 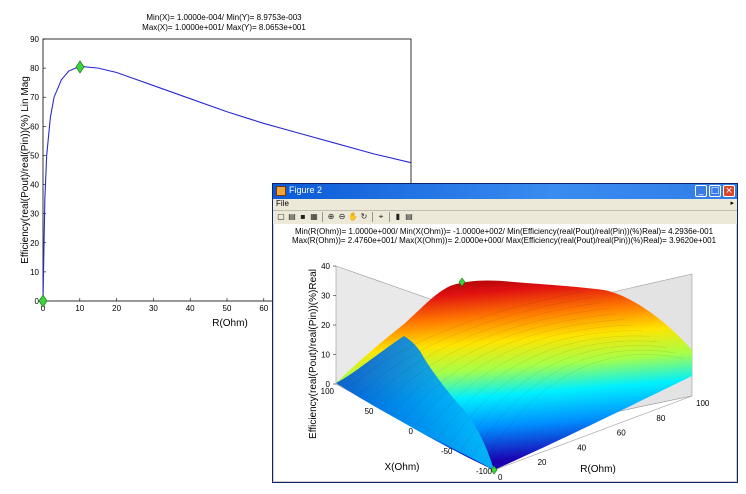 I want to click on fig1-title-line2: Max(X)= 1.0000e+001/ Max(Y)= 8.0653e+001, so click(x=224, y=27).